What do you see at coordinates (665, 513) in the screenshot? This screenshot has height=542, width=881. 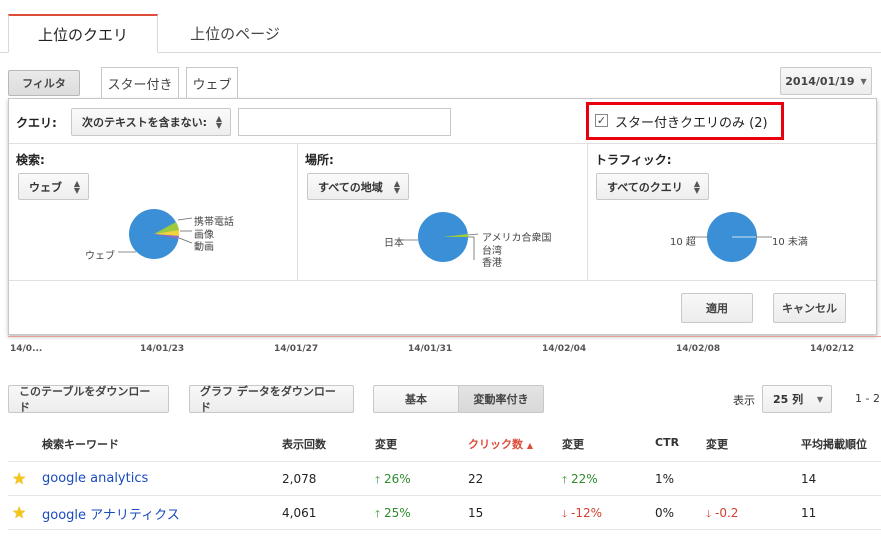 I see `ctr-cell: 0%` at bounding box center [665, 513].